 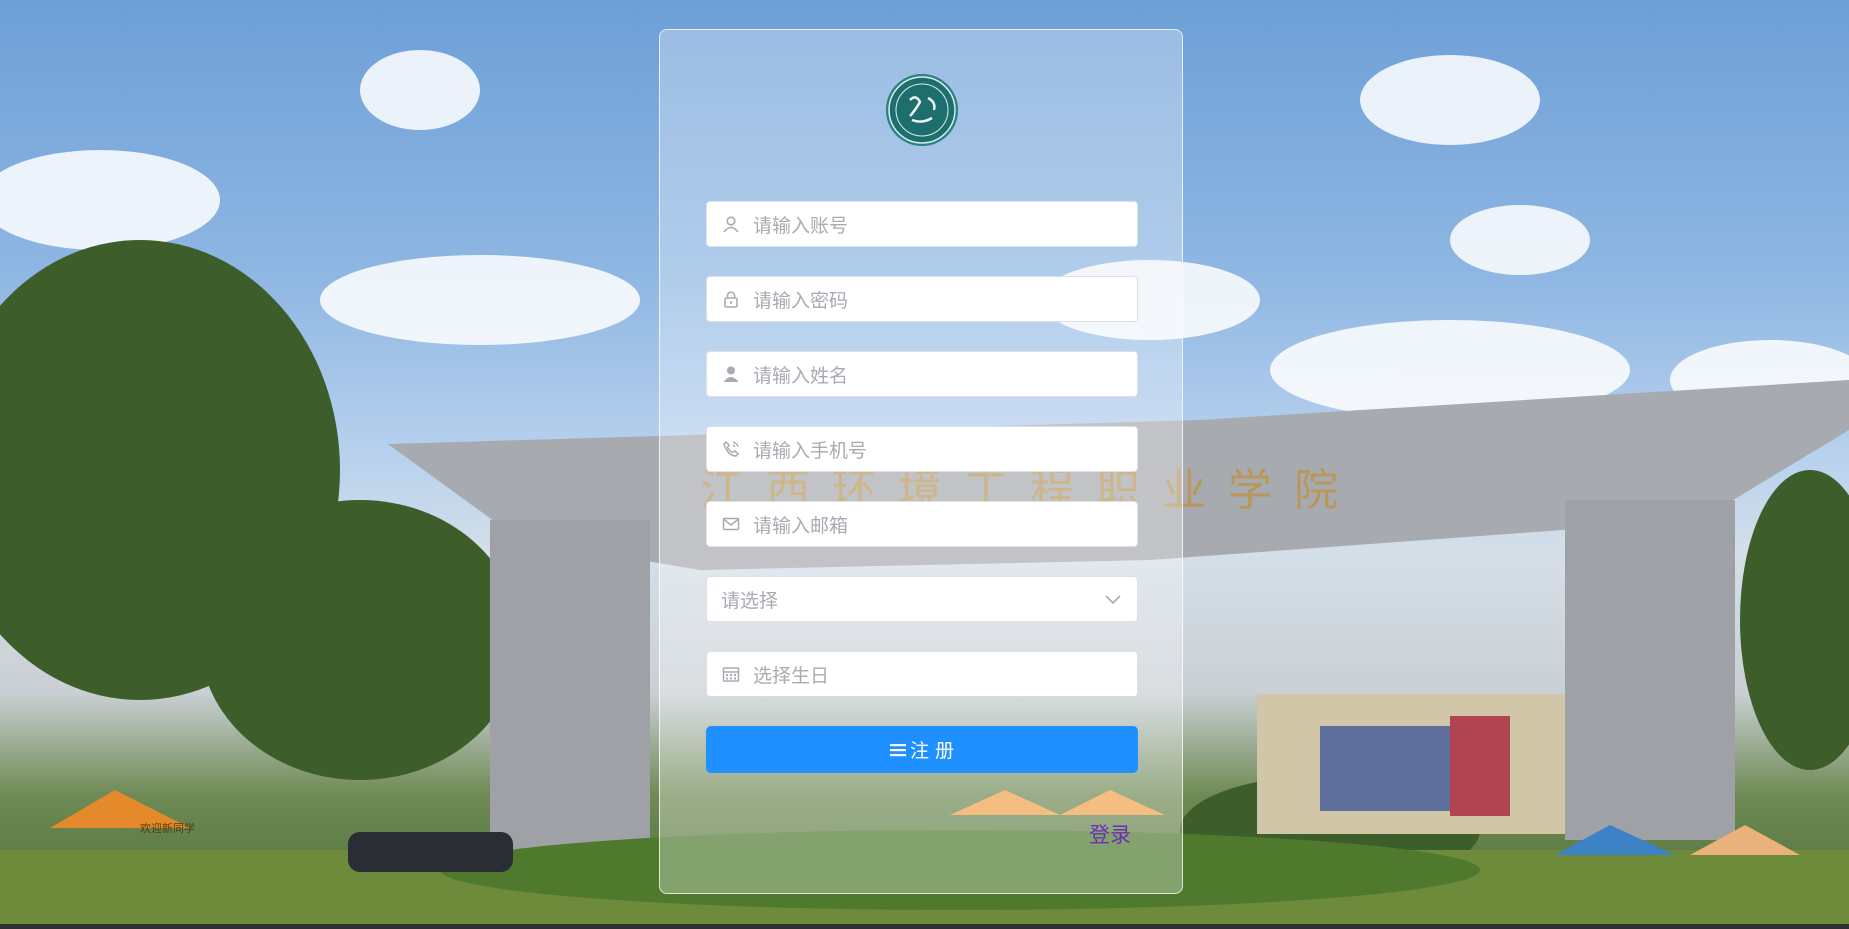 I want to click on birthday-input: 选择生日, so click(x=922, y=674).